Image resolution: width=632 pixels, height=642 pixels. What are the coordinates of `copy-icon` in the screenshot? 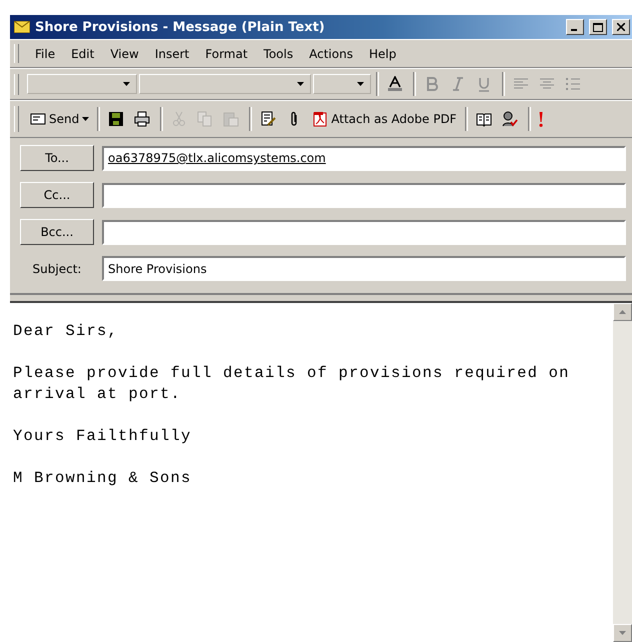 It's located at (205, 119).